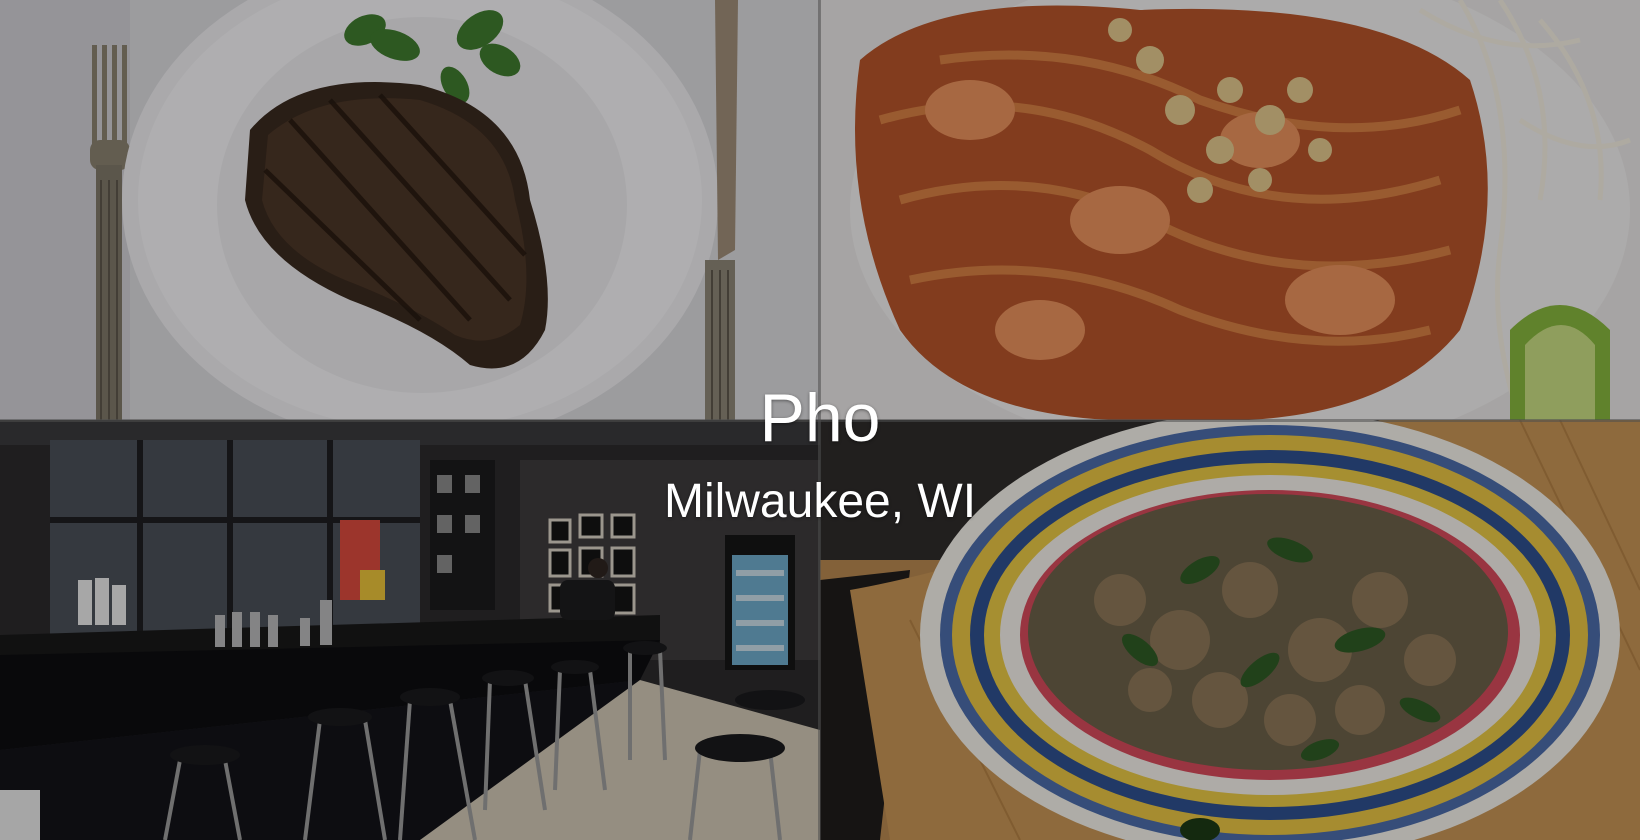 Image resolution: width=1640 pixels, height=840 pixels. Describe the element at coordinates (820, 501) in the screenshot. I see `restaurant-location: Milwaukee, WI` at that location.